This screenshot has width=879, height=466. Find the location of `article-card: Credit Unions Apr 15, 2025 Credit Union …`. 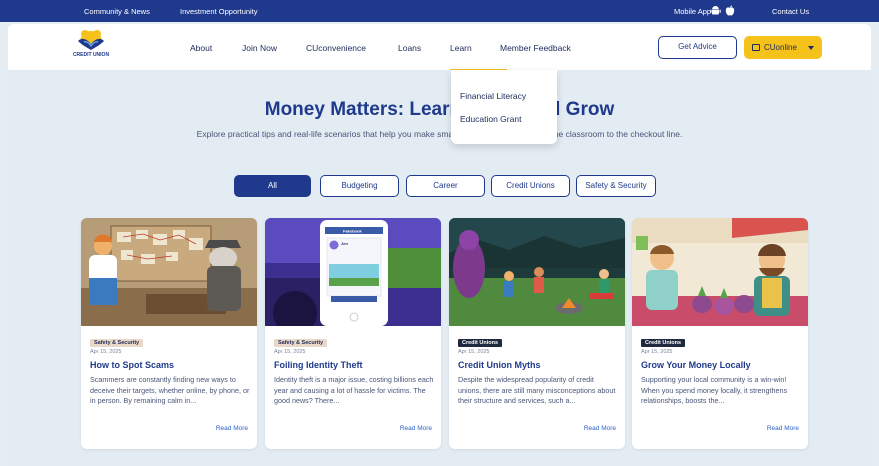

article-card: Credit Unions Apr 15, 2025 Credit Union … is located at coordinates (537, 333).